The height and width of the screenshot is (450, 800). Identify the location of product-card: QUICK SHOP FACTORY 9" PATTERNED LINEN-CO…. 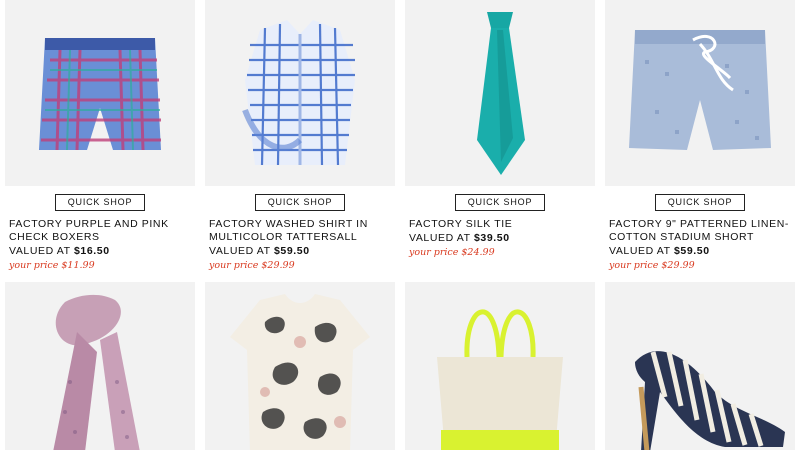
(700, 136).